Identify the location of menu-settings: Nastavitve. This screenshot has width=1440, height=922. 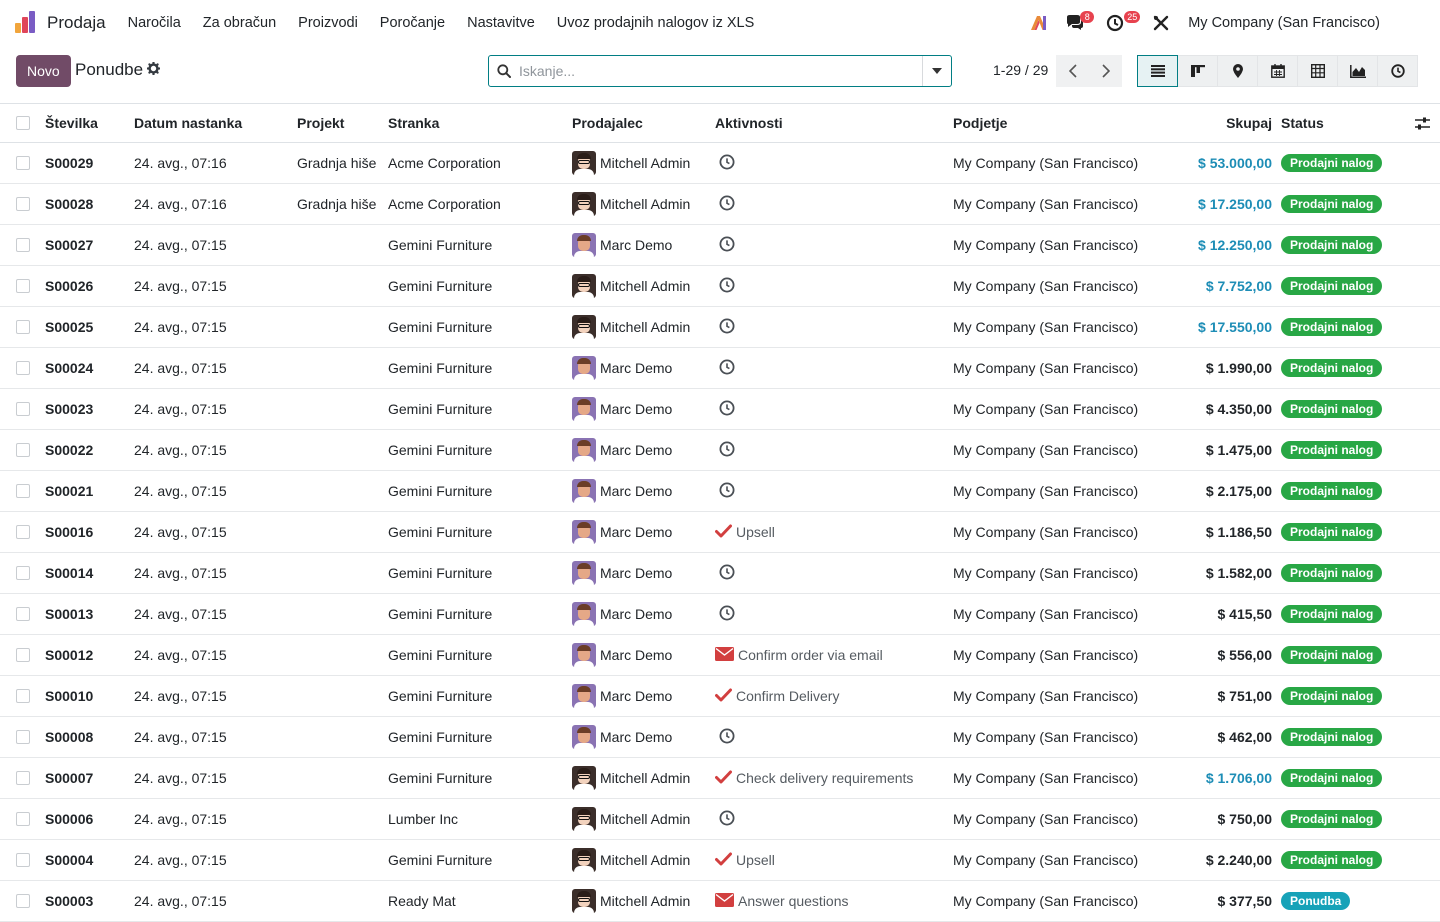
(501, 23).